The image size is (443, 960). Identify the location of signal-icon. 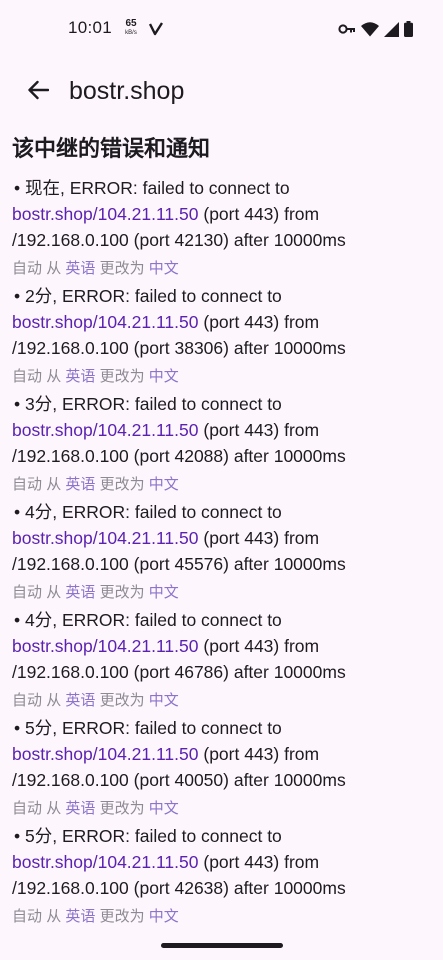
(391, 29).